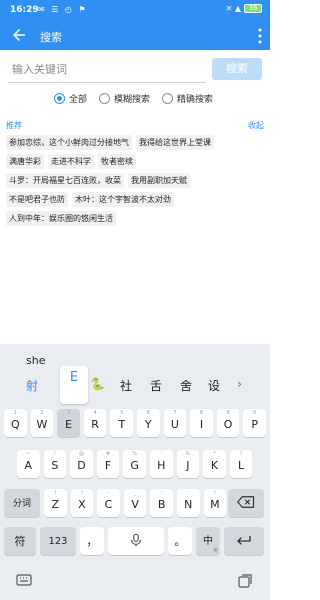  I want to click on key-k: * K, so click(214, 464).